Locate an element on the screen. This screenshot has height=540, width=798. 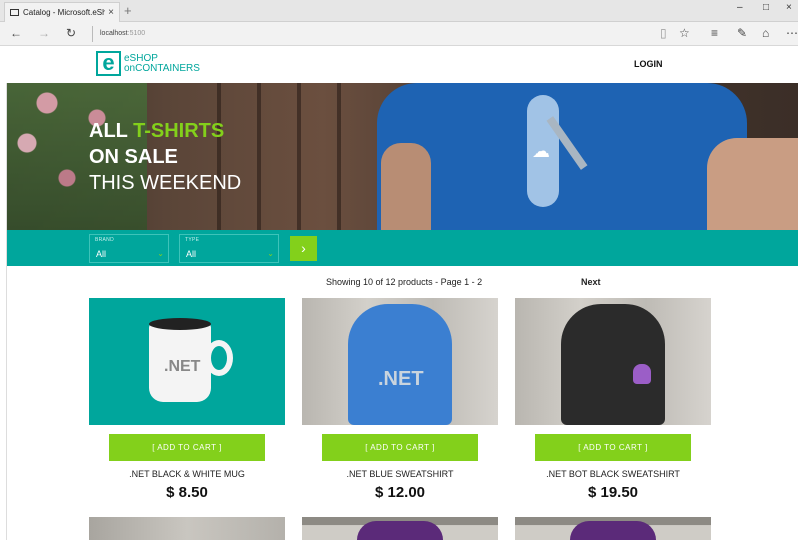
black-hoodie-graphic is located at coordinates (613, 364).